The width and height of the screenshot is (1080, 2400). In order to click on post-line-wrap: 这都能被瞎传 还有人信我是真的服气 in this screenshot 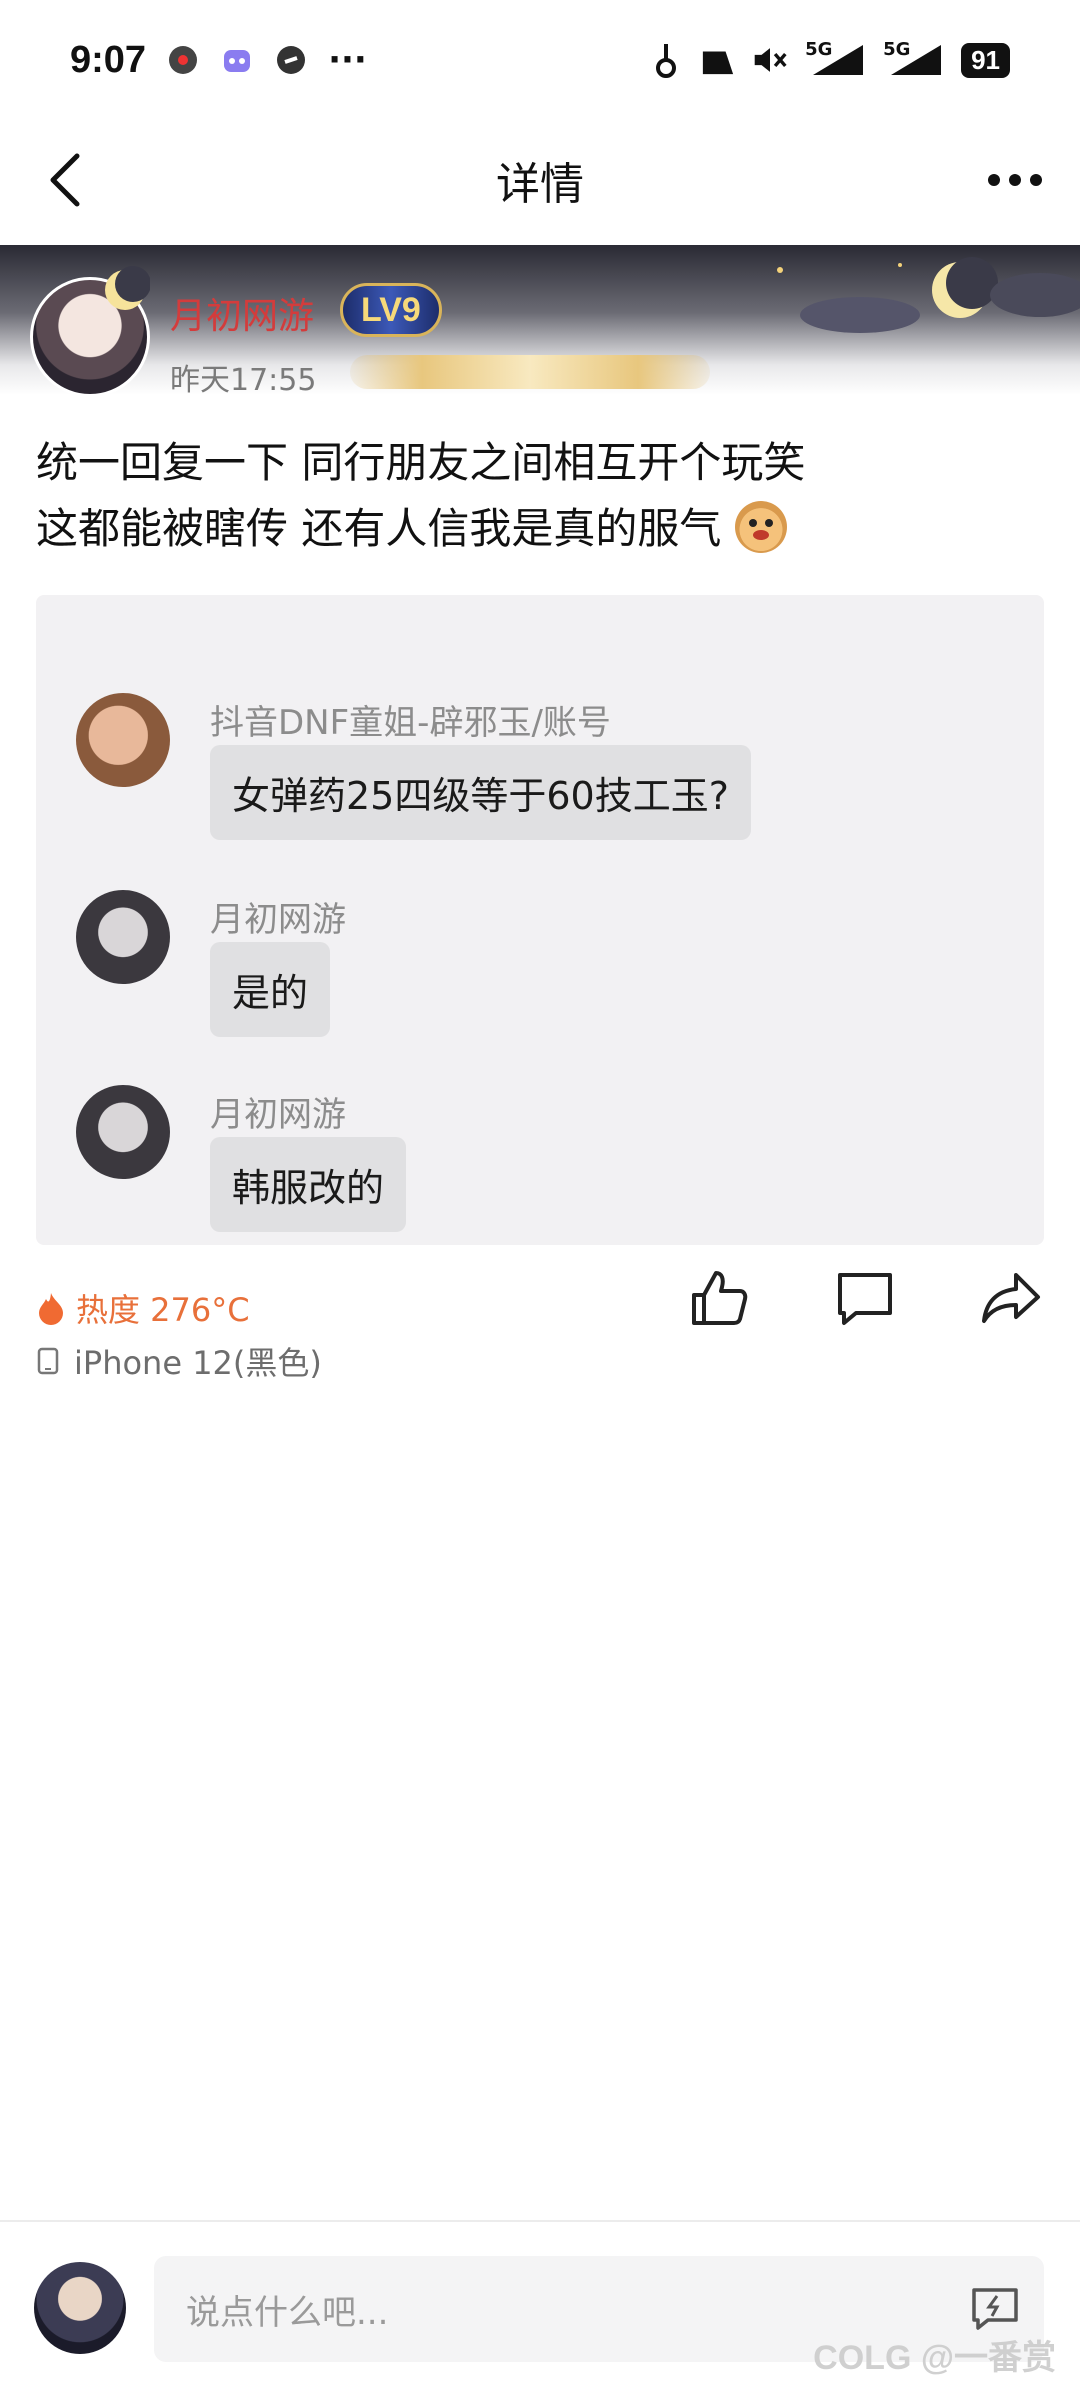, I will do `click(541, 529)`.